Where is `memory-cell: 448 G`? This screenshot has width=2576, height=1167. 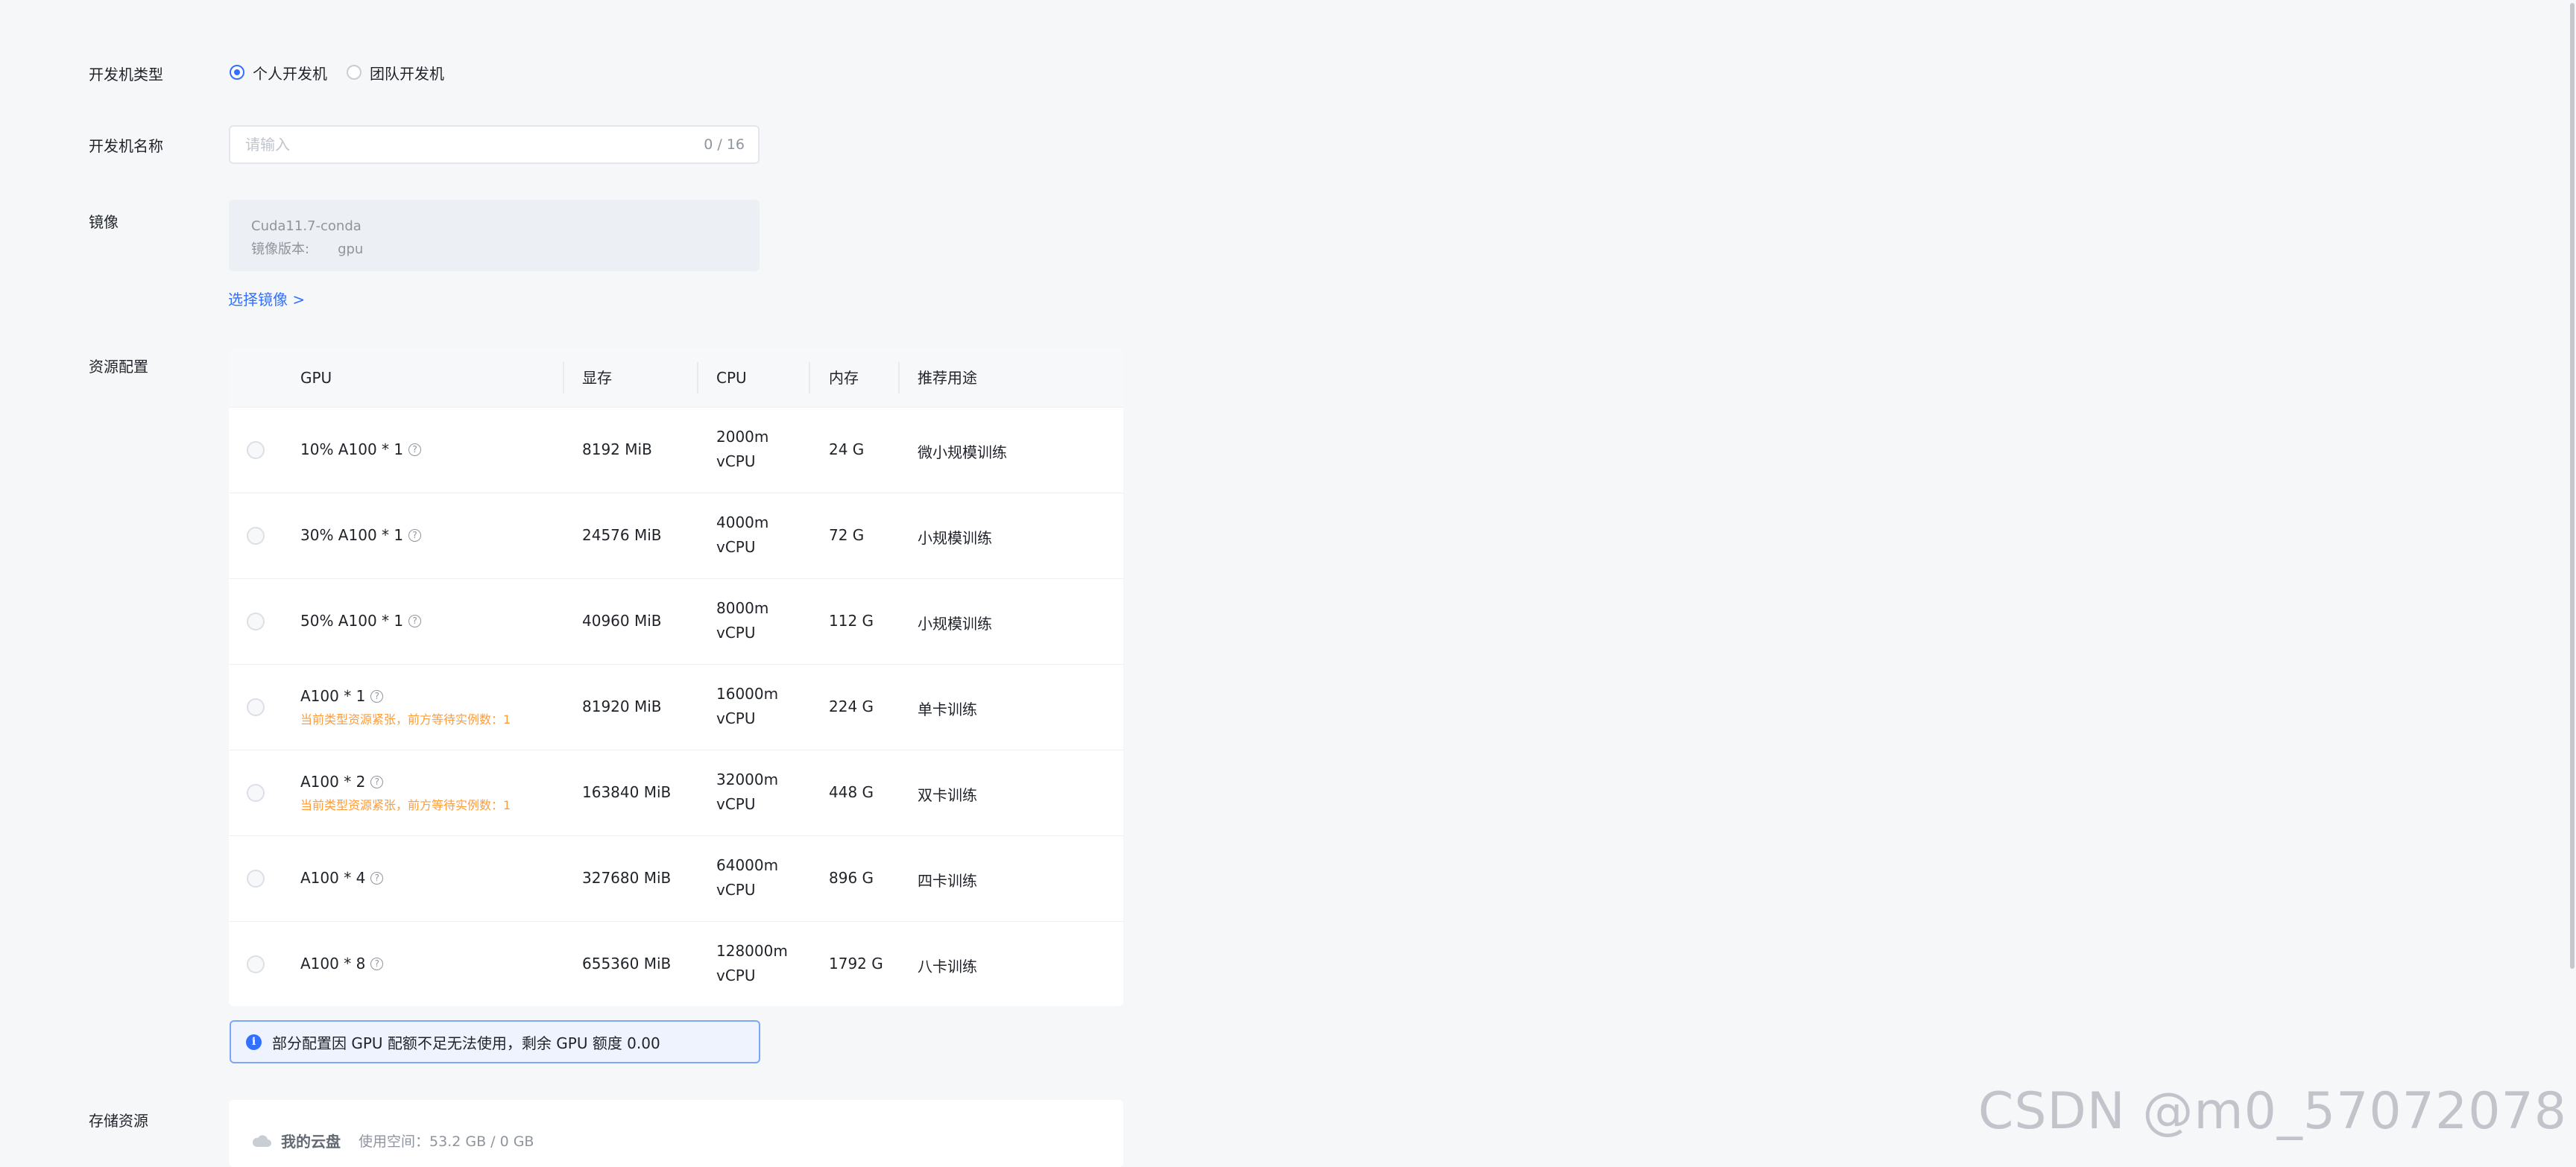 memory-cell: 448 G is located at coordinates (852, 792).